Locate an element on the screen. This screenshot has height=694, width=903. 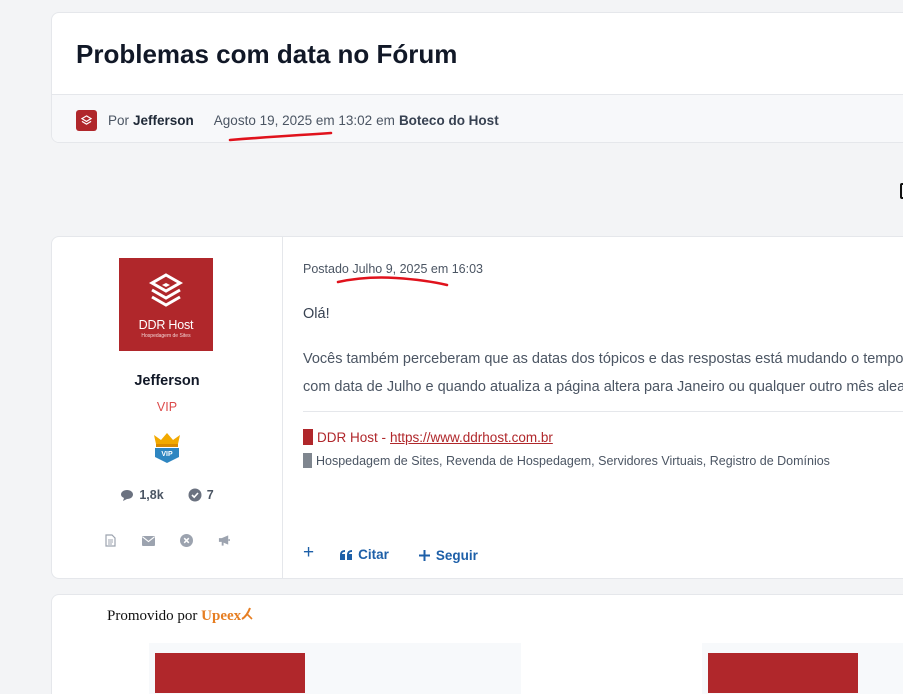
quote-label: Citar is located at coordinates (373, 554).